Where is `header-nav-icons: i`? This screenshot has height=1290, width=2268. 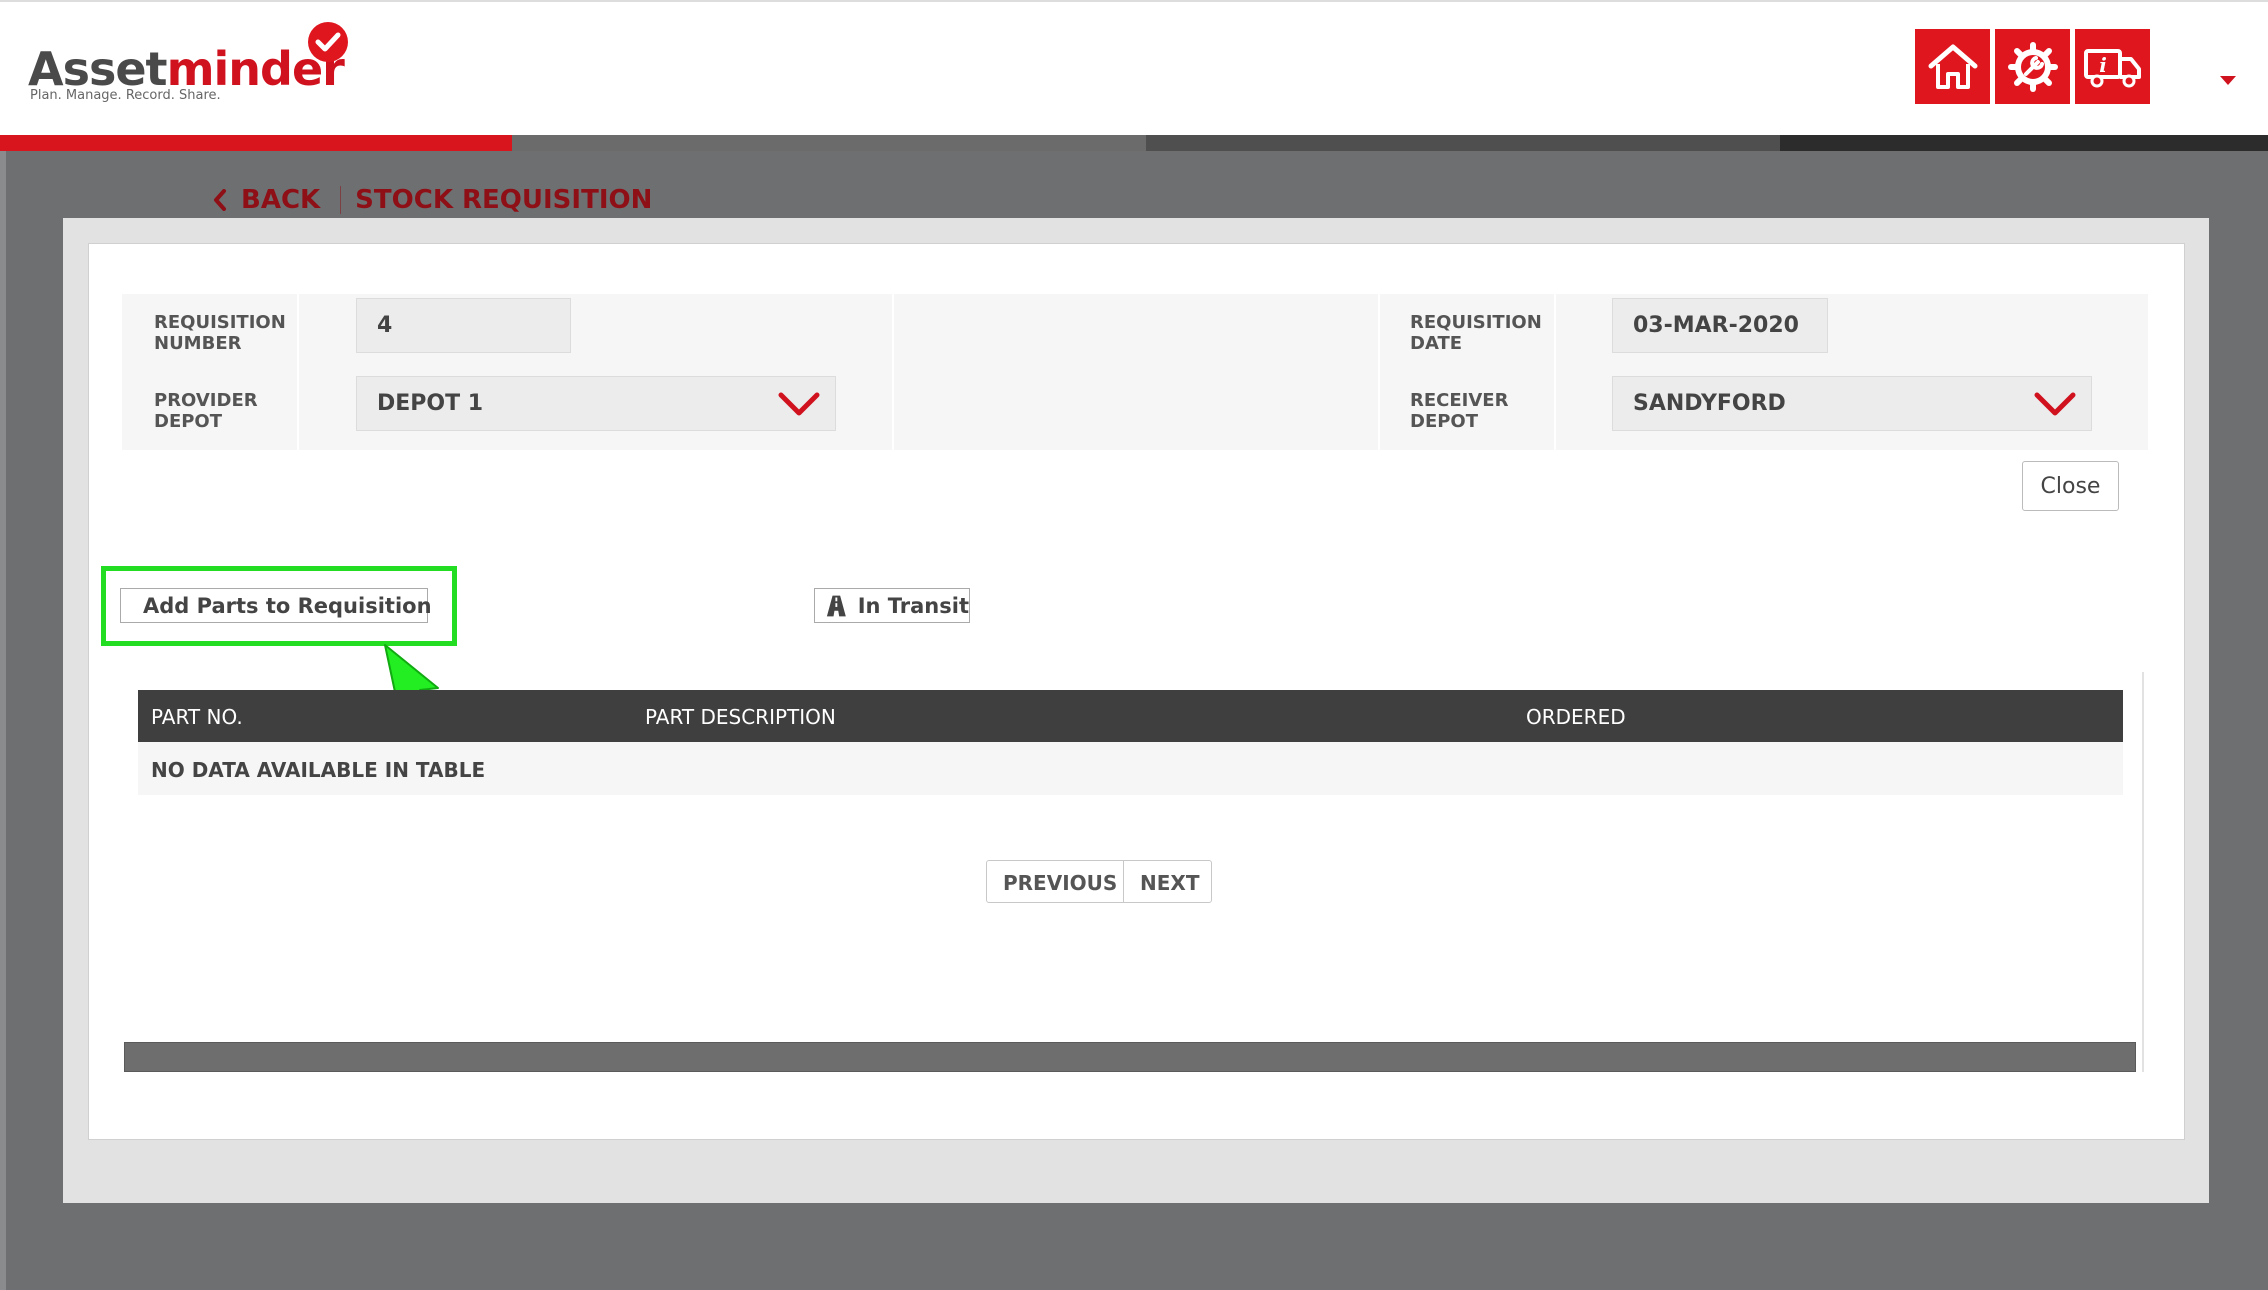
header-nav-icons: i is located at coordinates (2032, 66).